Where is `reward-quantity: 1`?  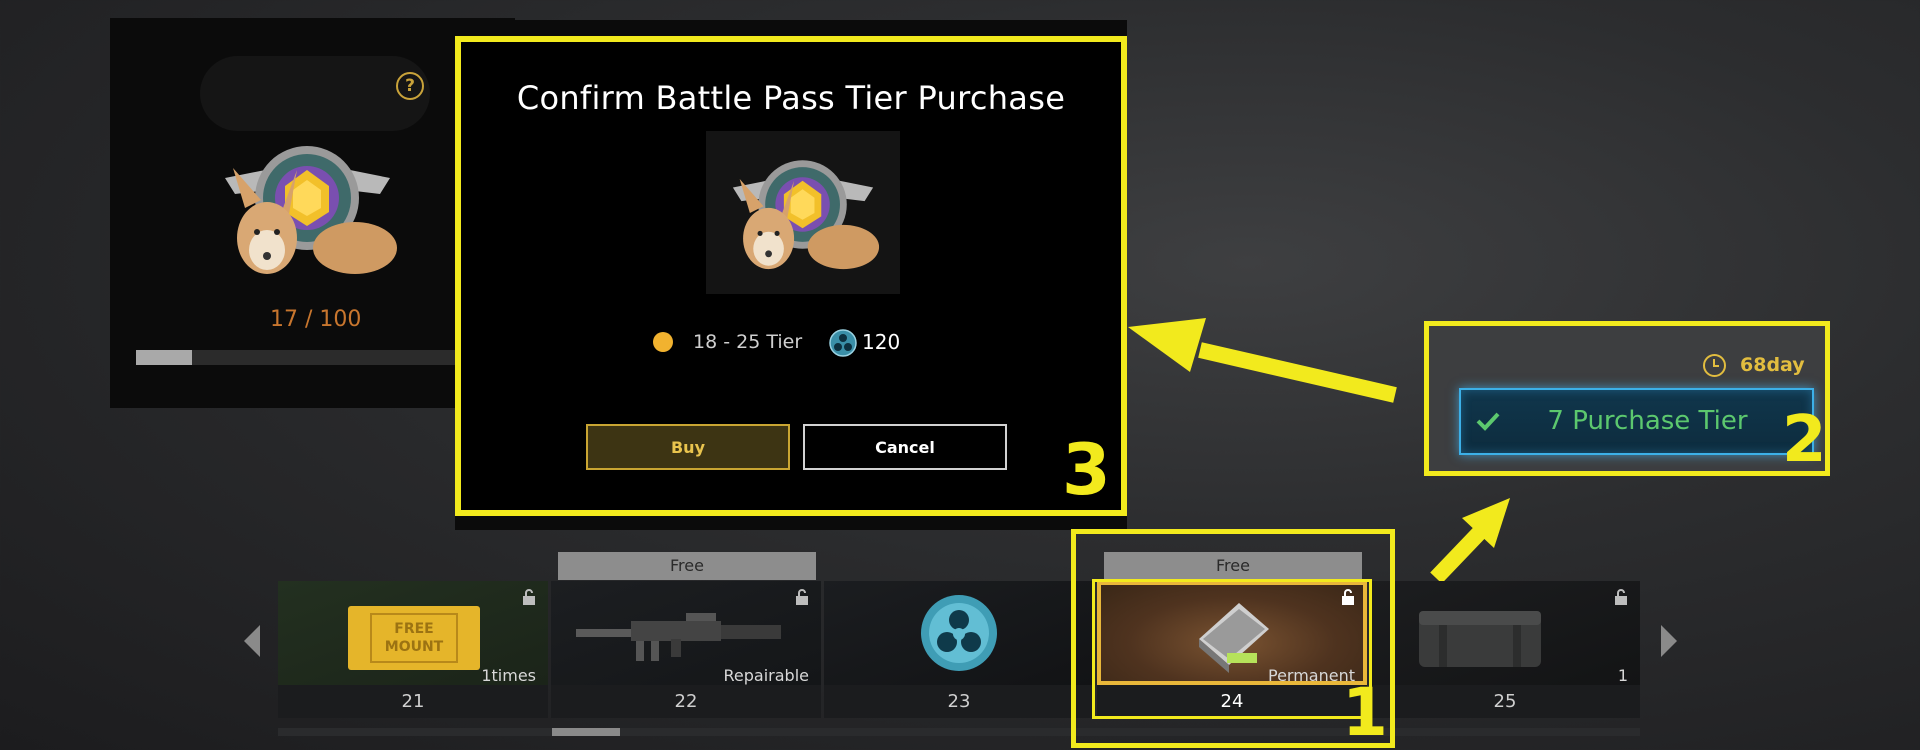
reward-quantity: 1 is located at coordinates (1622, 675).